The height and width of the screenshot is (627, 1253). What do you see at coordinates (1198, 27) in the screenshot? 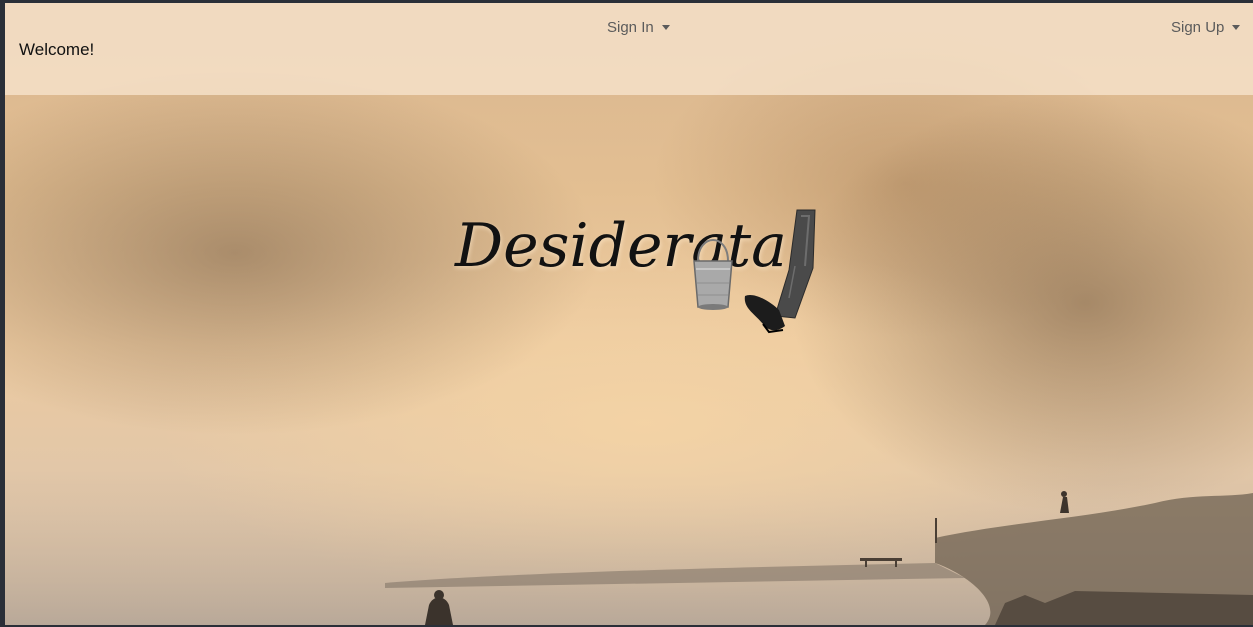
I see `sign-up-label: Sign Up` at bounding box center [1198, 27].